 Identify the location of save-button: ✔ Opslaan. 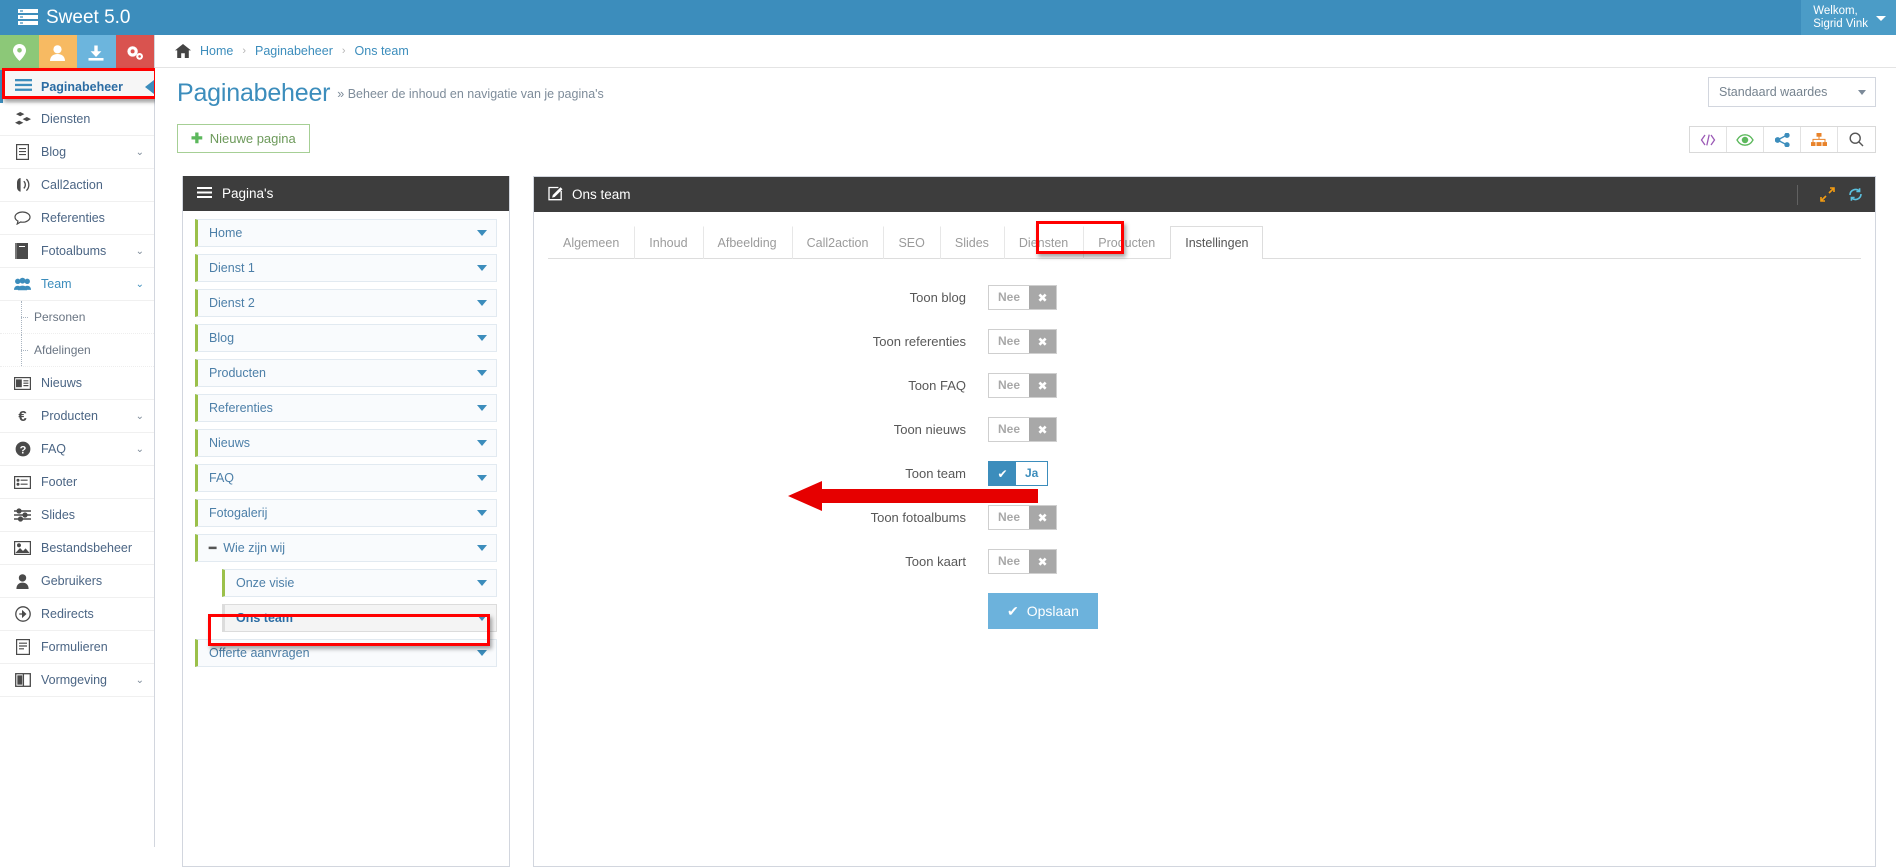
(1043, 611).